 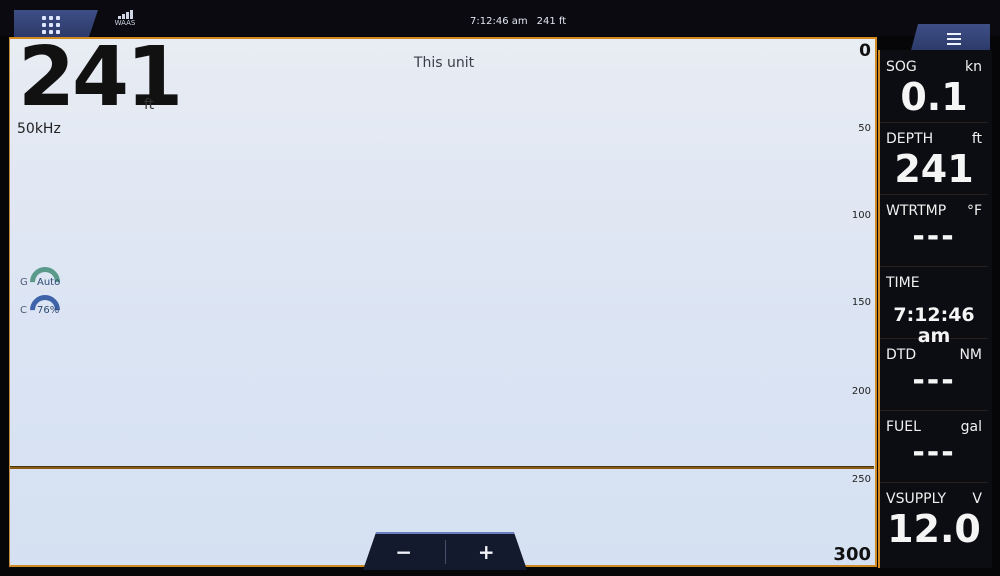 I want to click on gps-label: WAAS, so click(x=125, y=23).